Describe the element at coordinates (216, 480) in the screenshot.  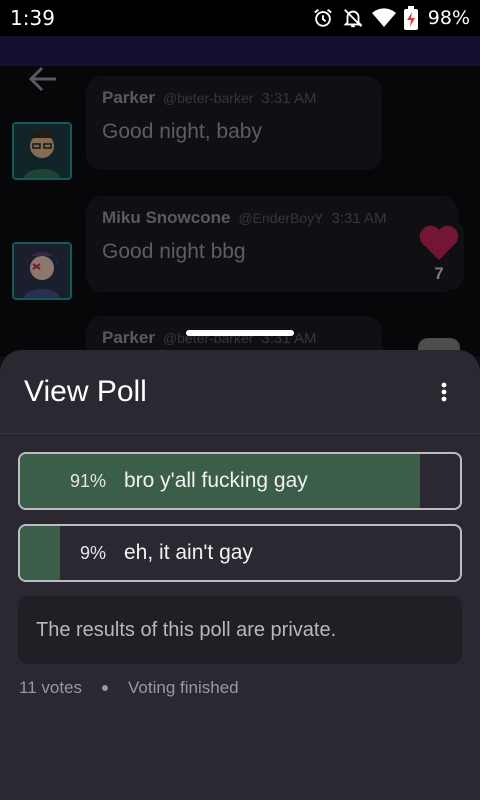
I see `poll-option-label: bro y'all fucking gay` at that location.